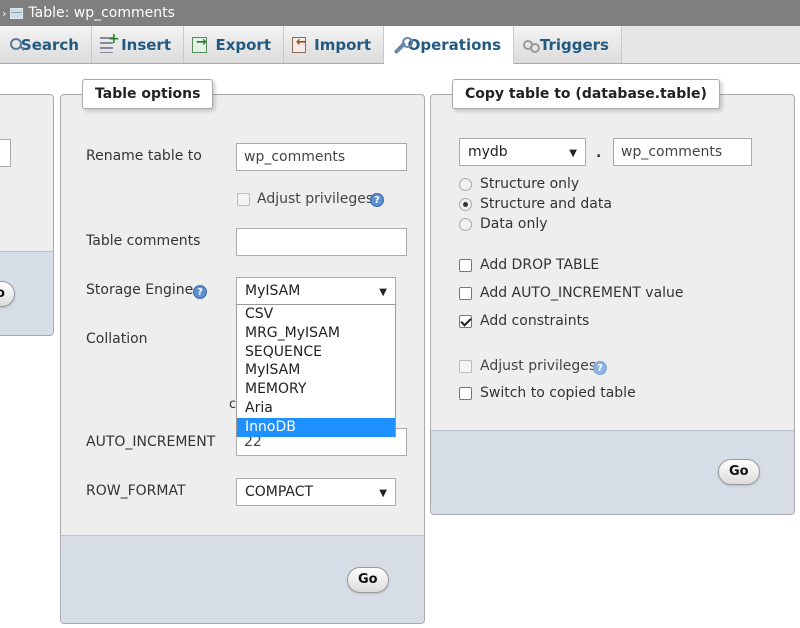 The width and height of the screenshot is (800, 628). Describe the element at coordinates (540, 265) in the screenshot. I see `add-drop-table-label: Add DROP TABLE` at that location.